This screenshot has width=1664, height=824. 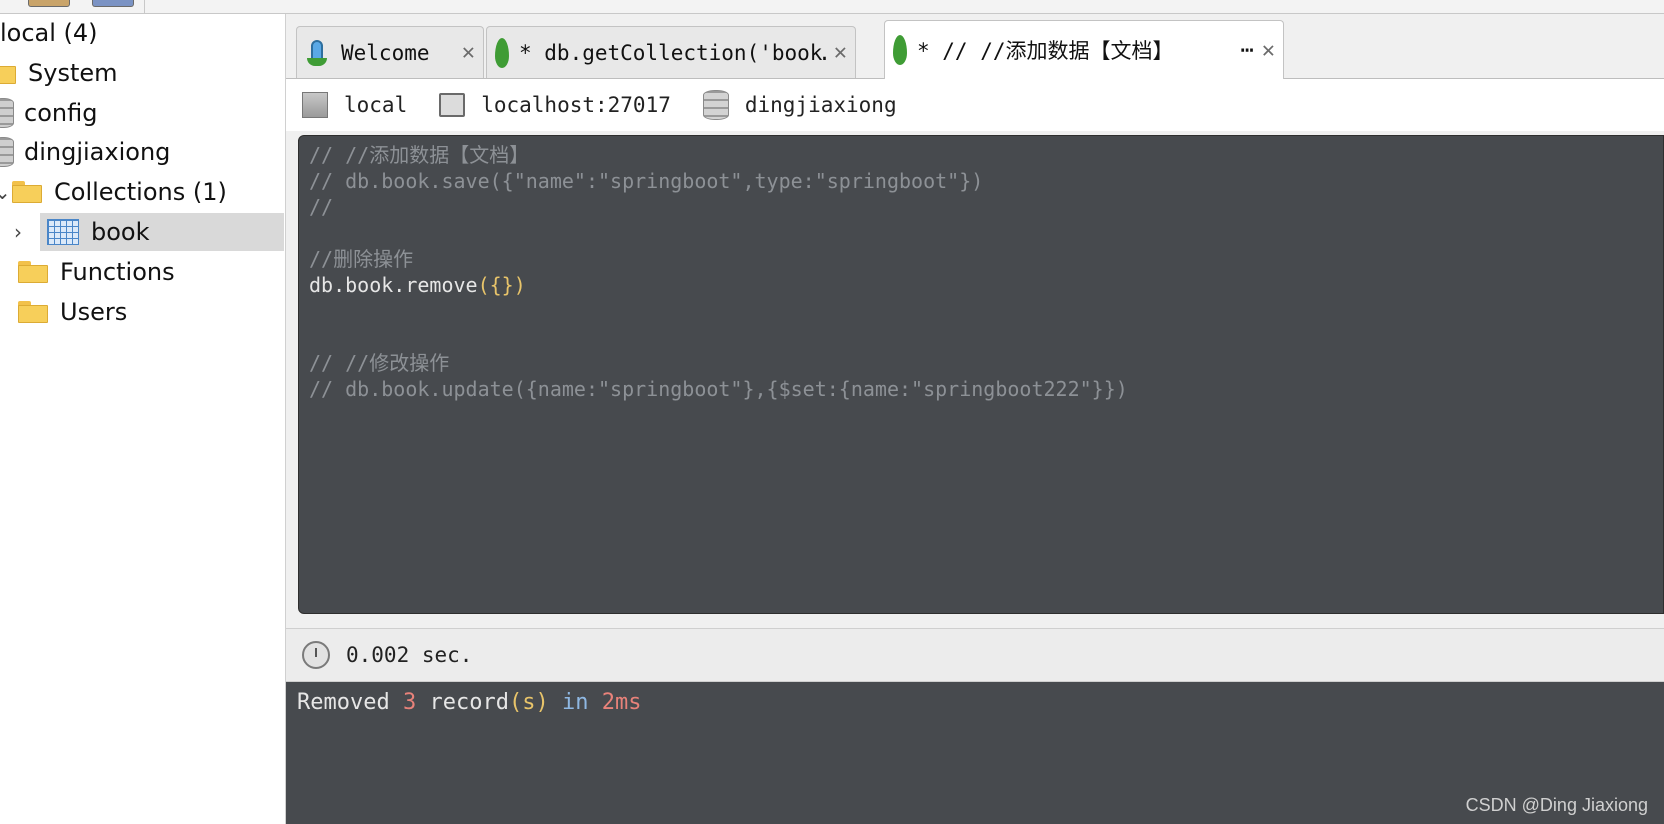 I want to click on tree-item-label: Users, so click(x=94, y=312).